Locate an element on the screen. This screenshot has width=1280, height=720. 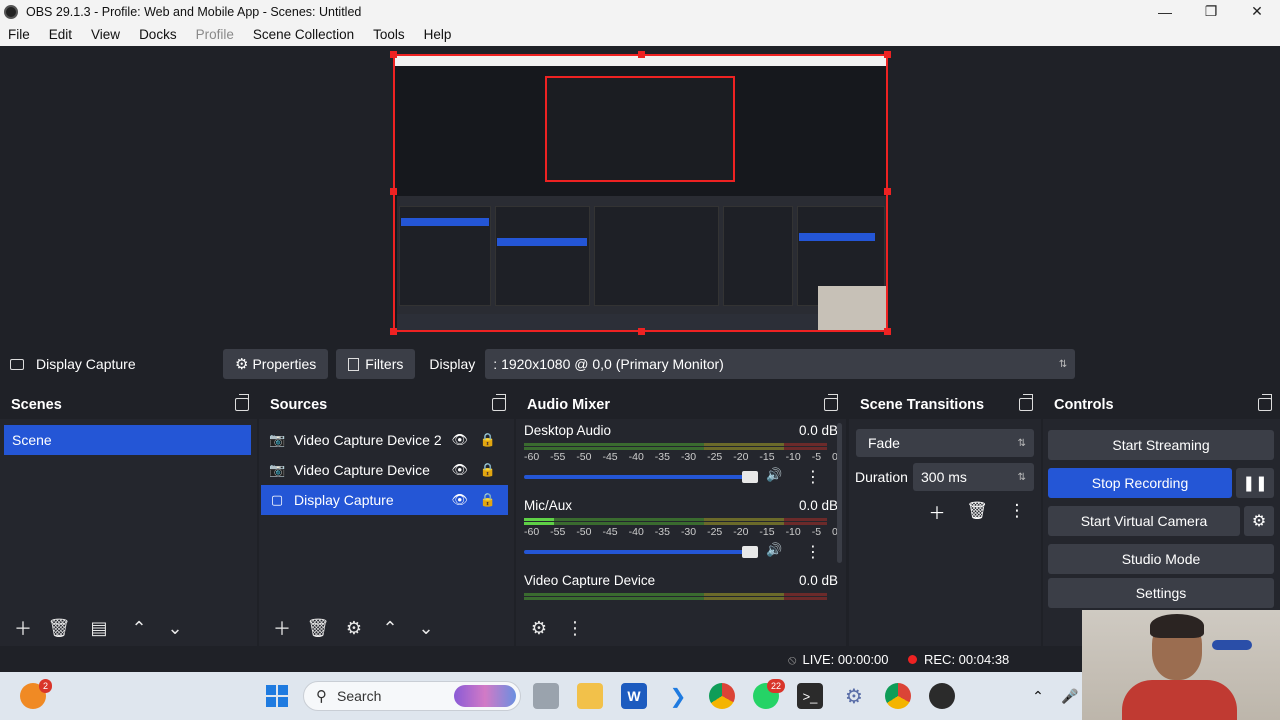
studio-mode-button: Studio Mode is located at coordinates (1161, 559).